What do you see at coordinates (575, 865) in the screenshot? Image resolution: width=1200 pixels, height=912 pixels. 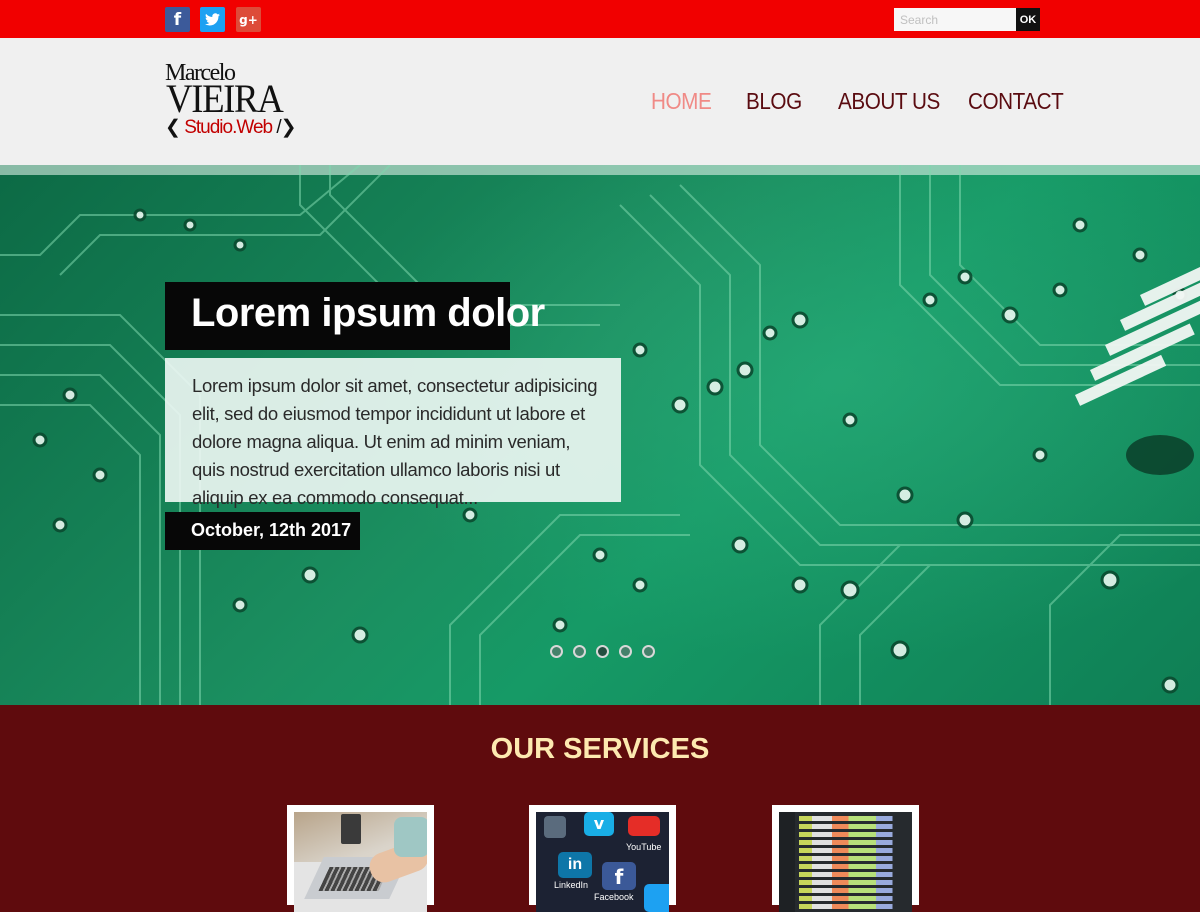 I see `linkedin-icon: in` at bounding box center [575, 865].